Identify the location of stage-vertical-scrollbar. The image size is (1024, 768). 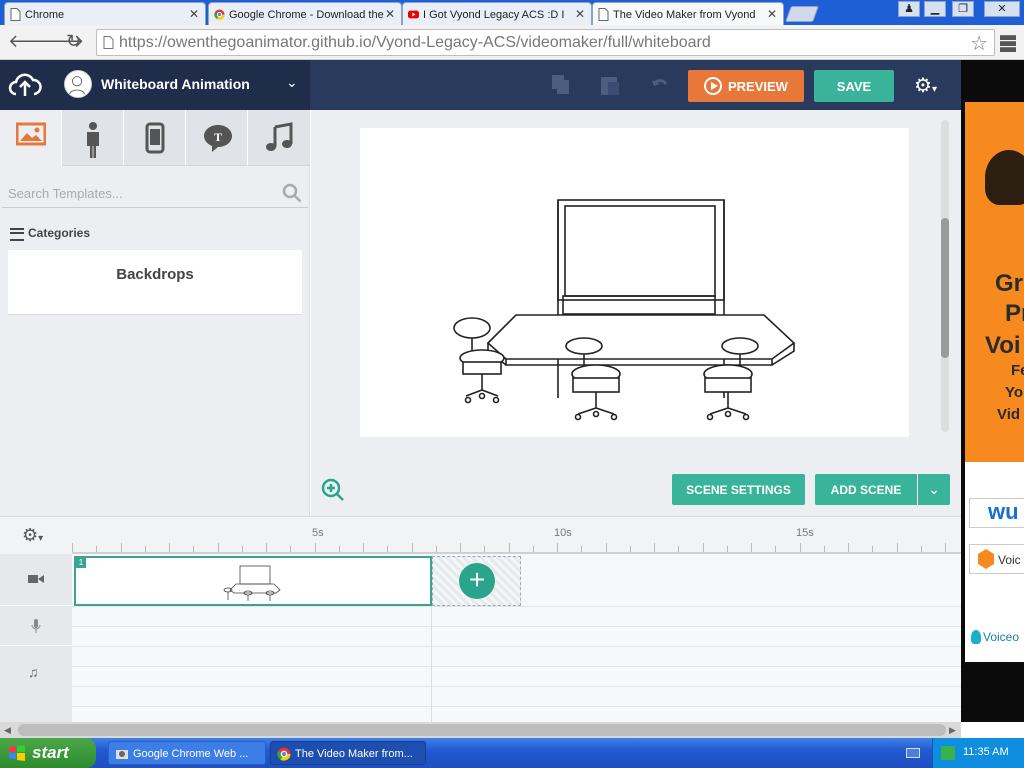
(945, 276).